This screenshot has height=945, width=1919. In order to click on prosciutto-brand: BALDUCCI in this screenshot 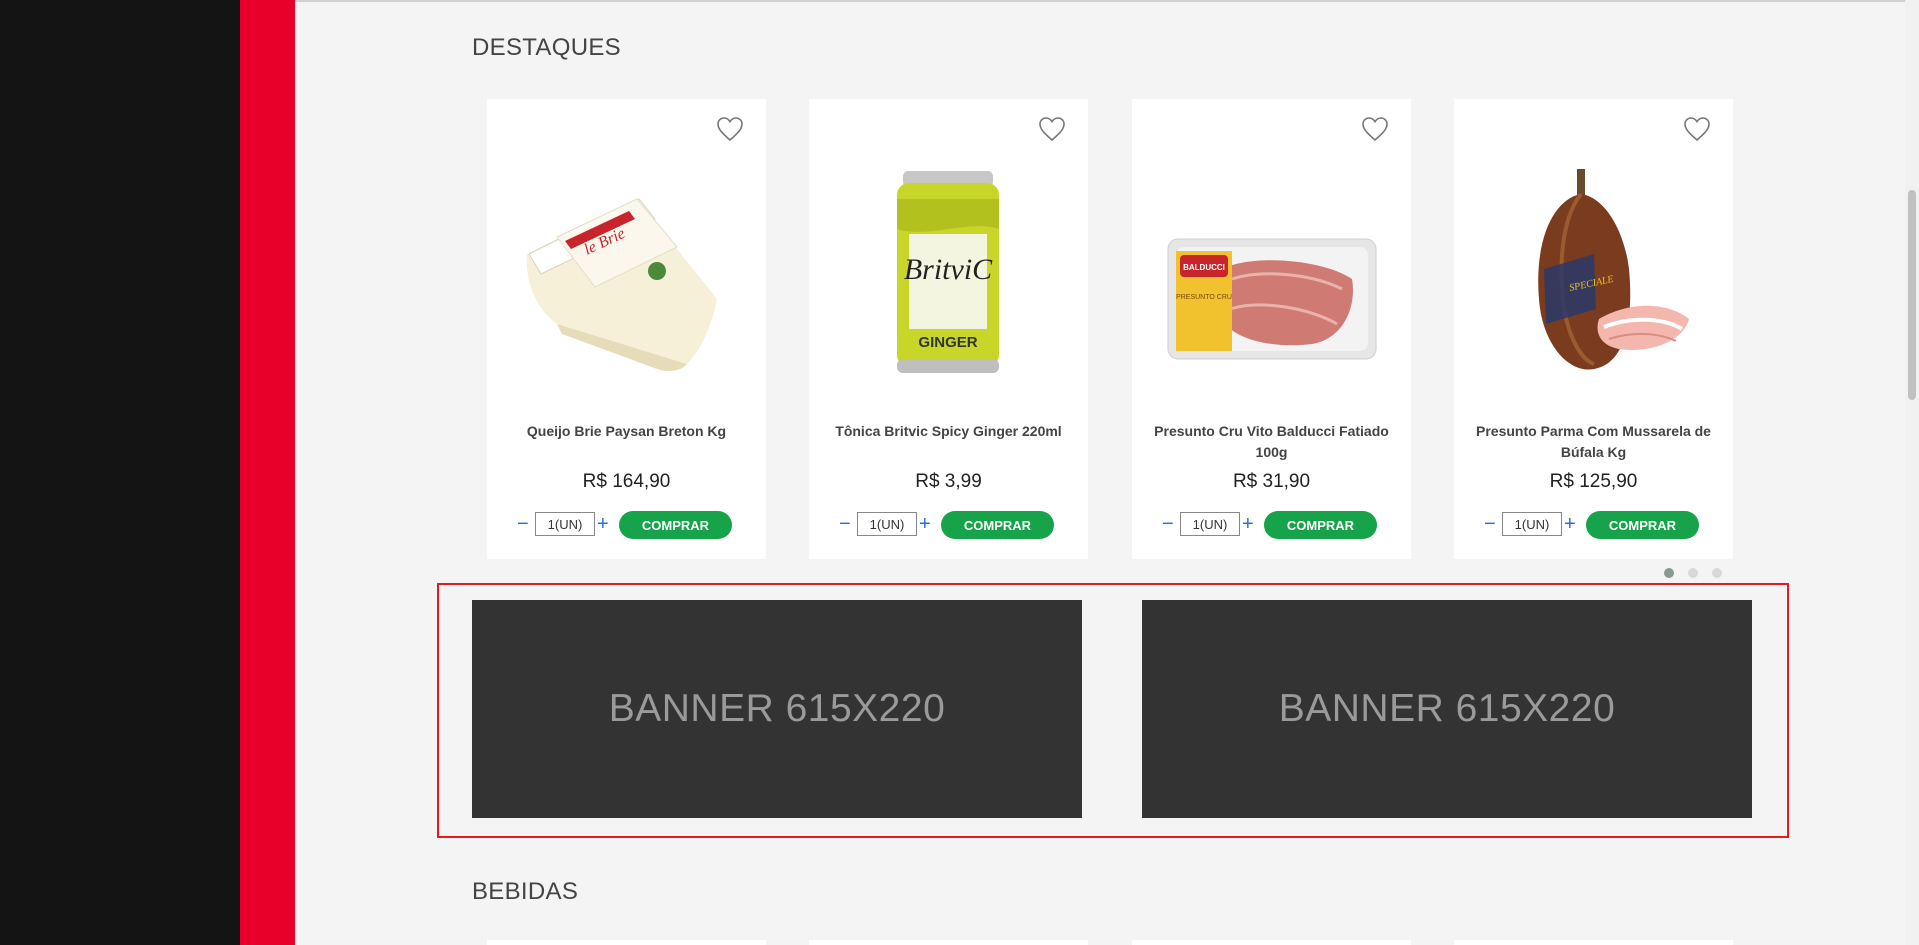, I will do `click(1204, 267)`.